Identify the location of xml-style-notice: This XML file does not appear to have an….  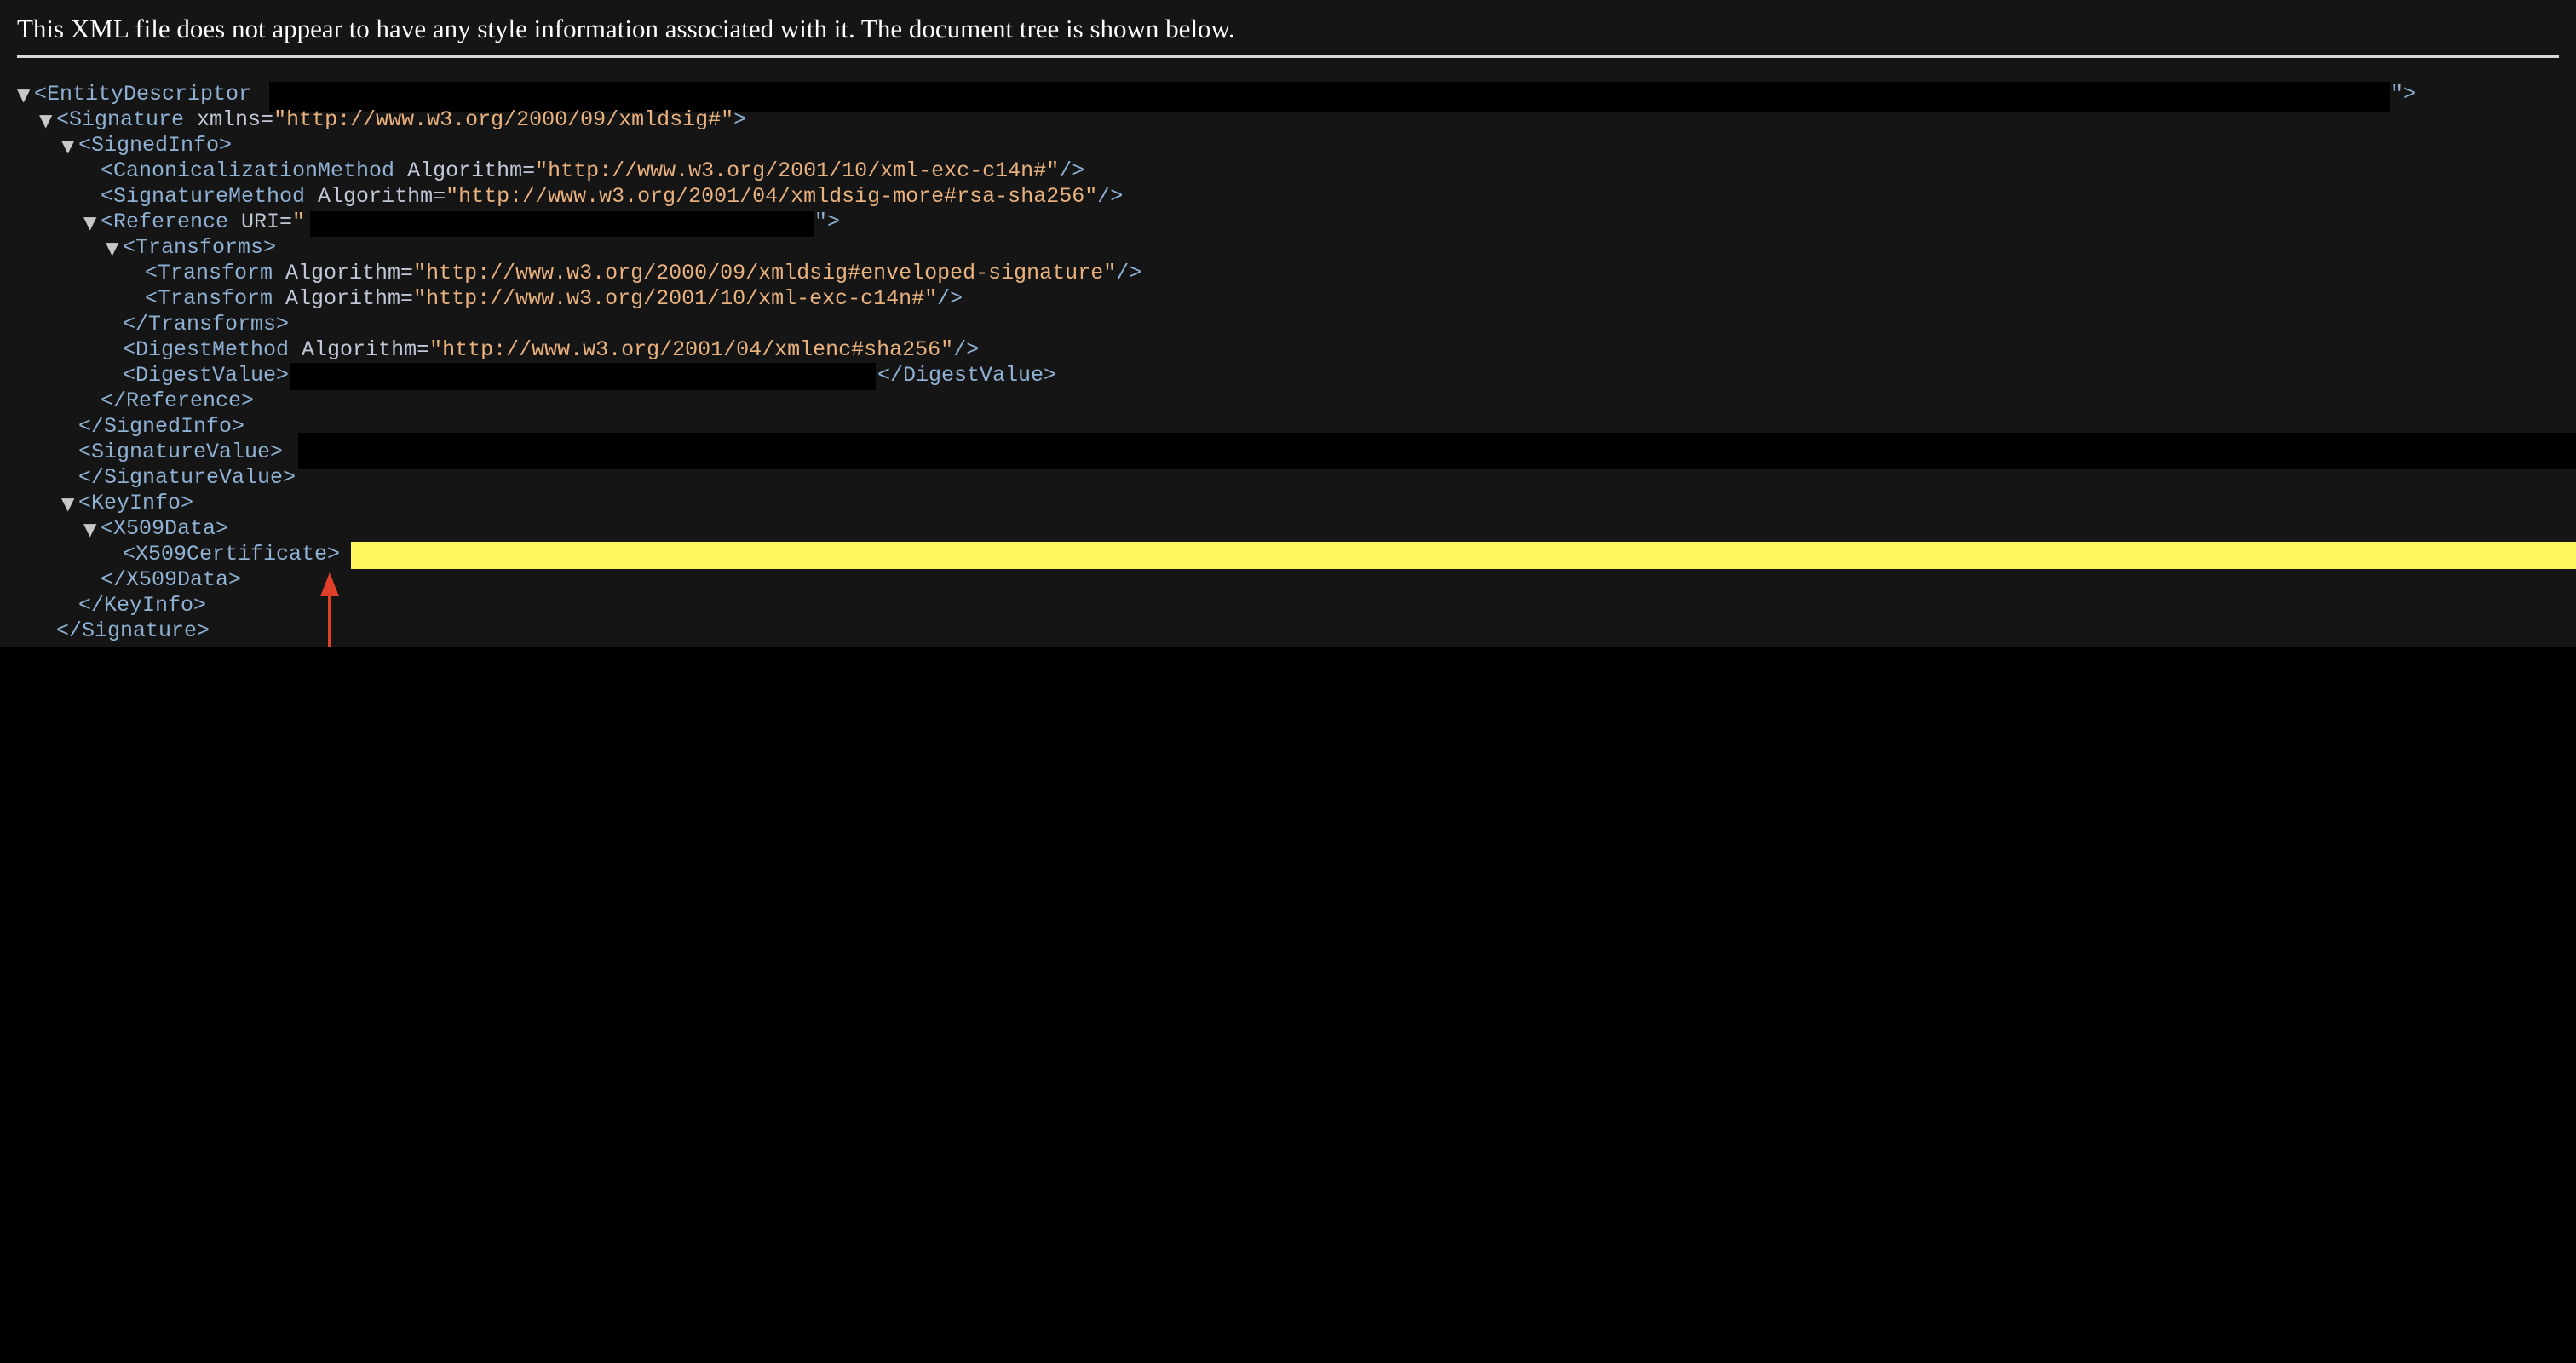
(626, 29).